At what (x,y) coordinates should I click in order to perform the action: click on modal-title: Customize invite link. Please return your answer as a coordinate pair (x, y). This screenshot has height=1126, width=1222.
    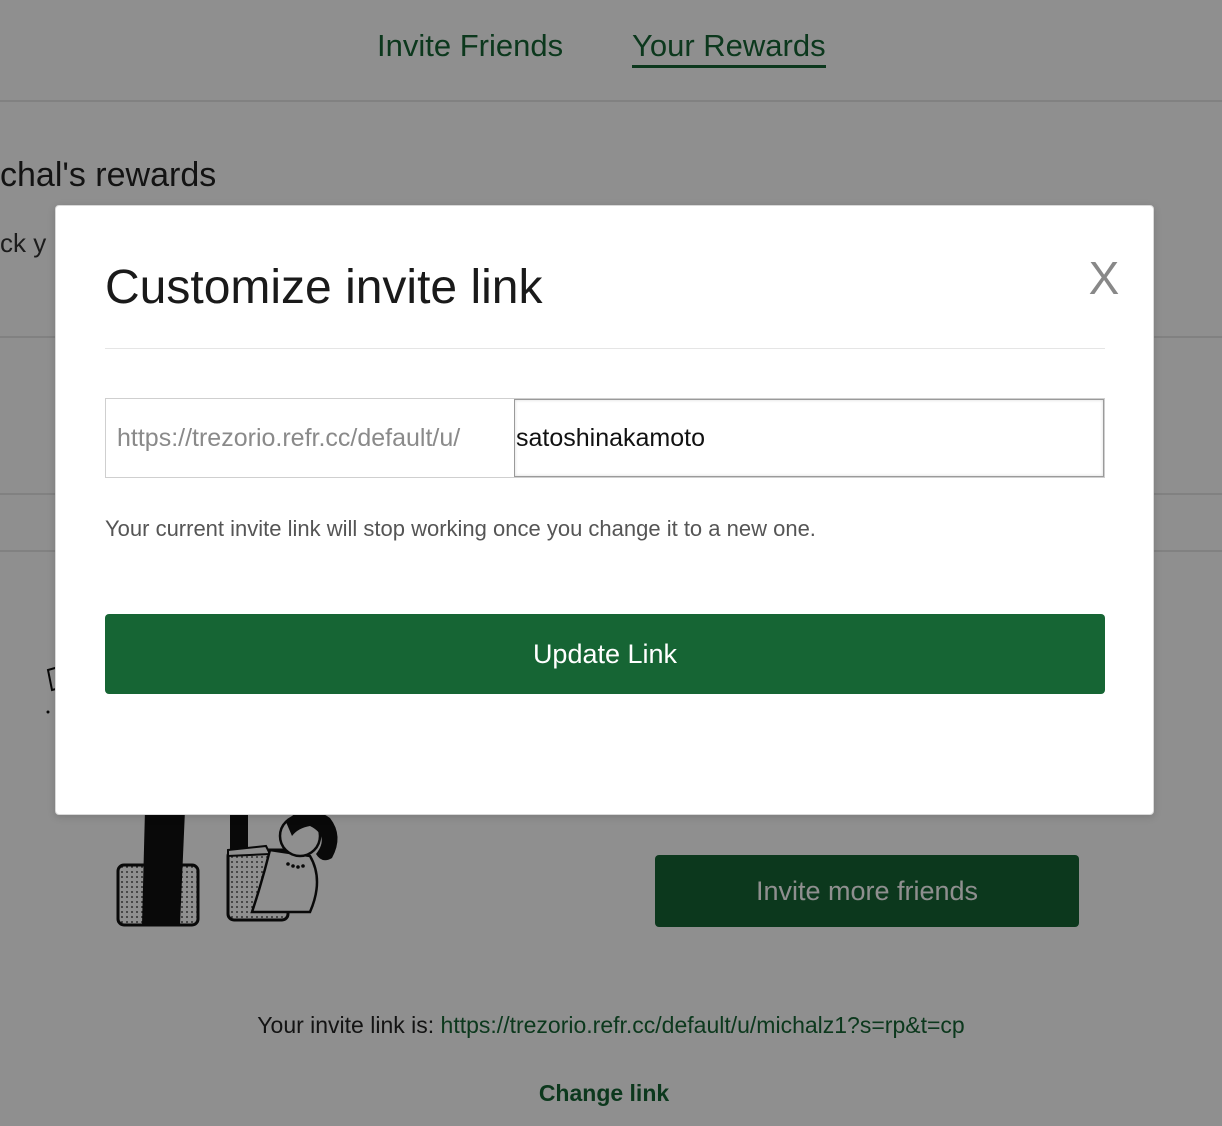
    Looking at the image, I should click on (324, 287).